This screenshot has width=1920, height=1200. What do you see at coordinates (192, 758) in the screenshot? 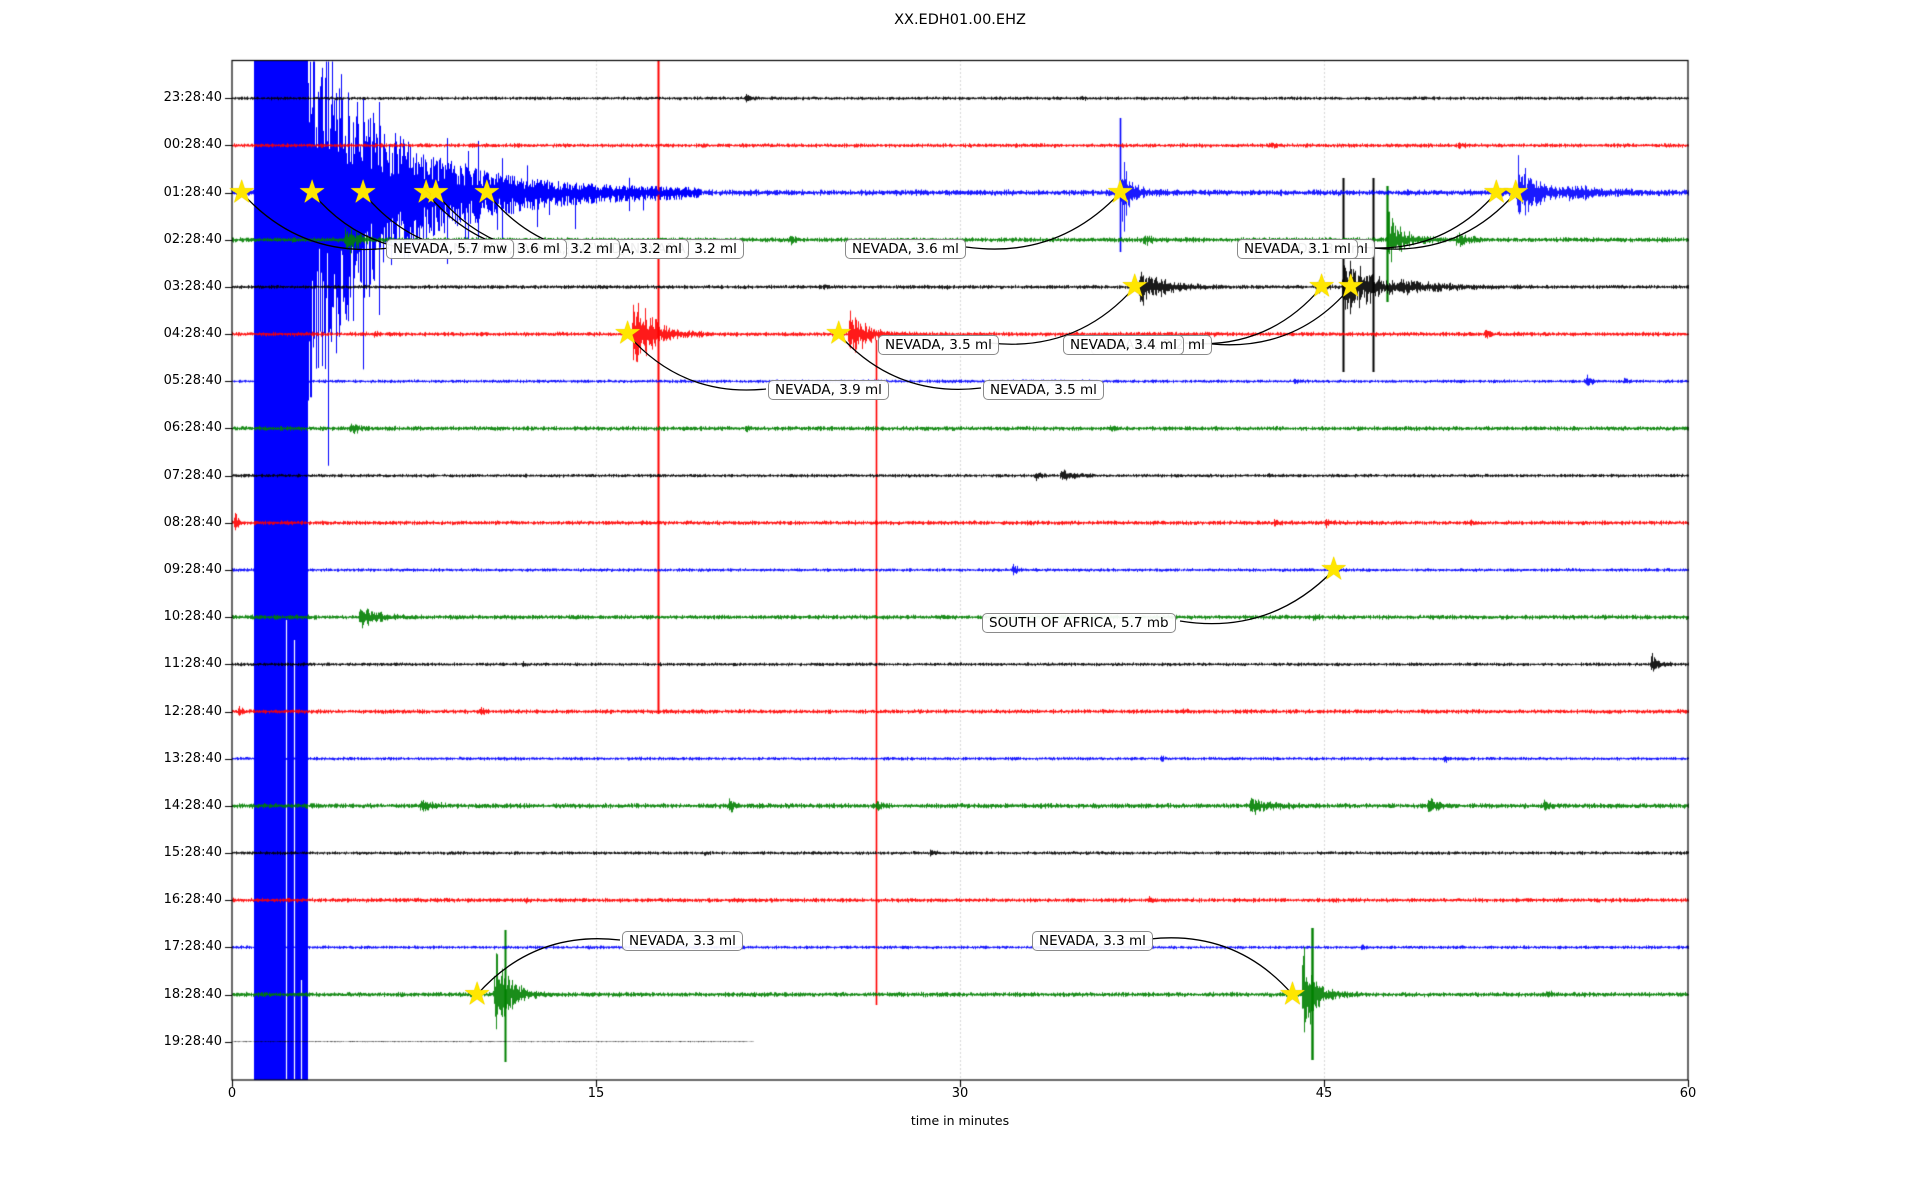
I see `row-time-label: 13:28:40` at bounding box center [192, 758].